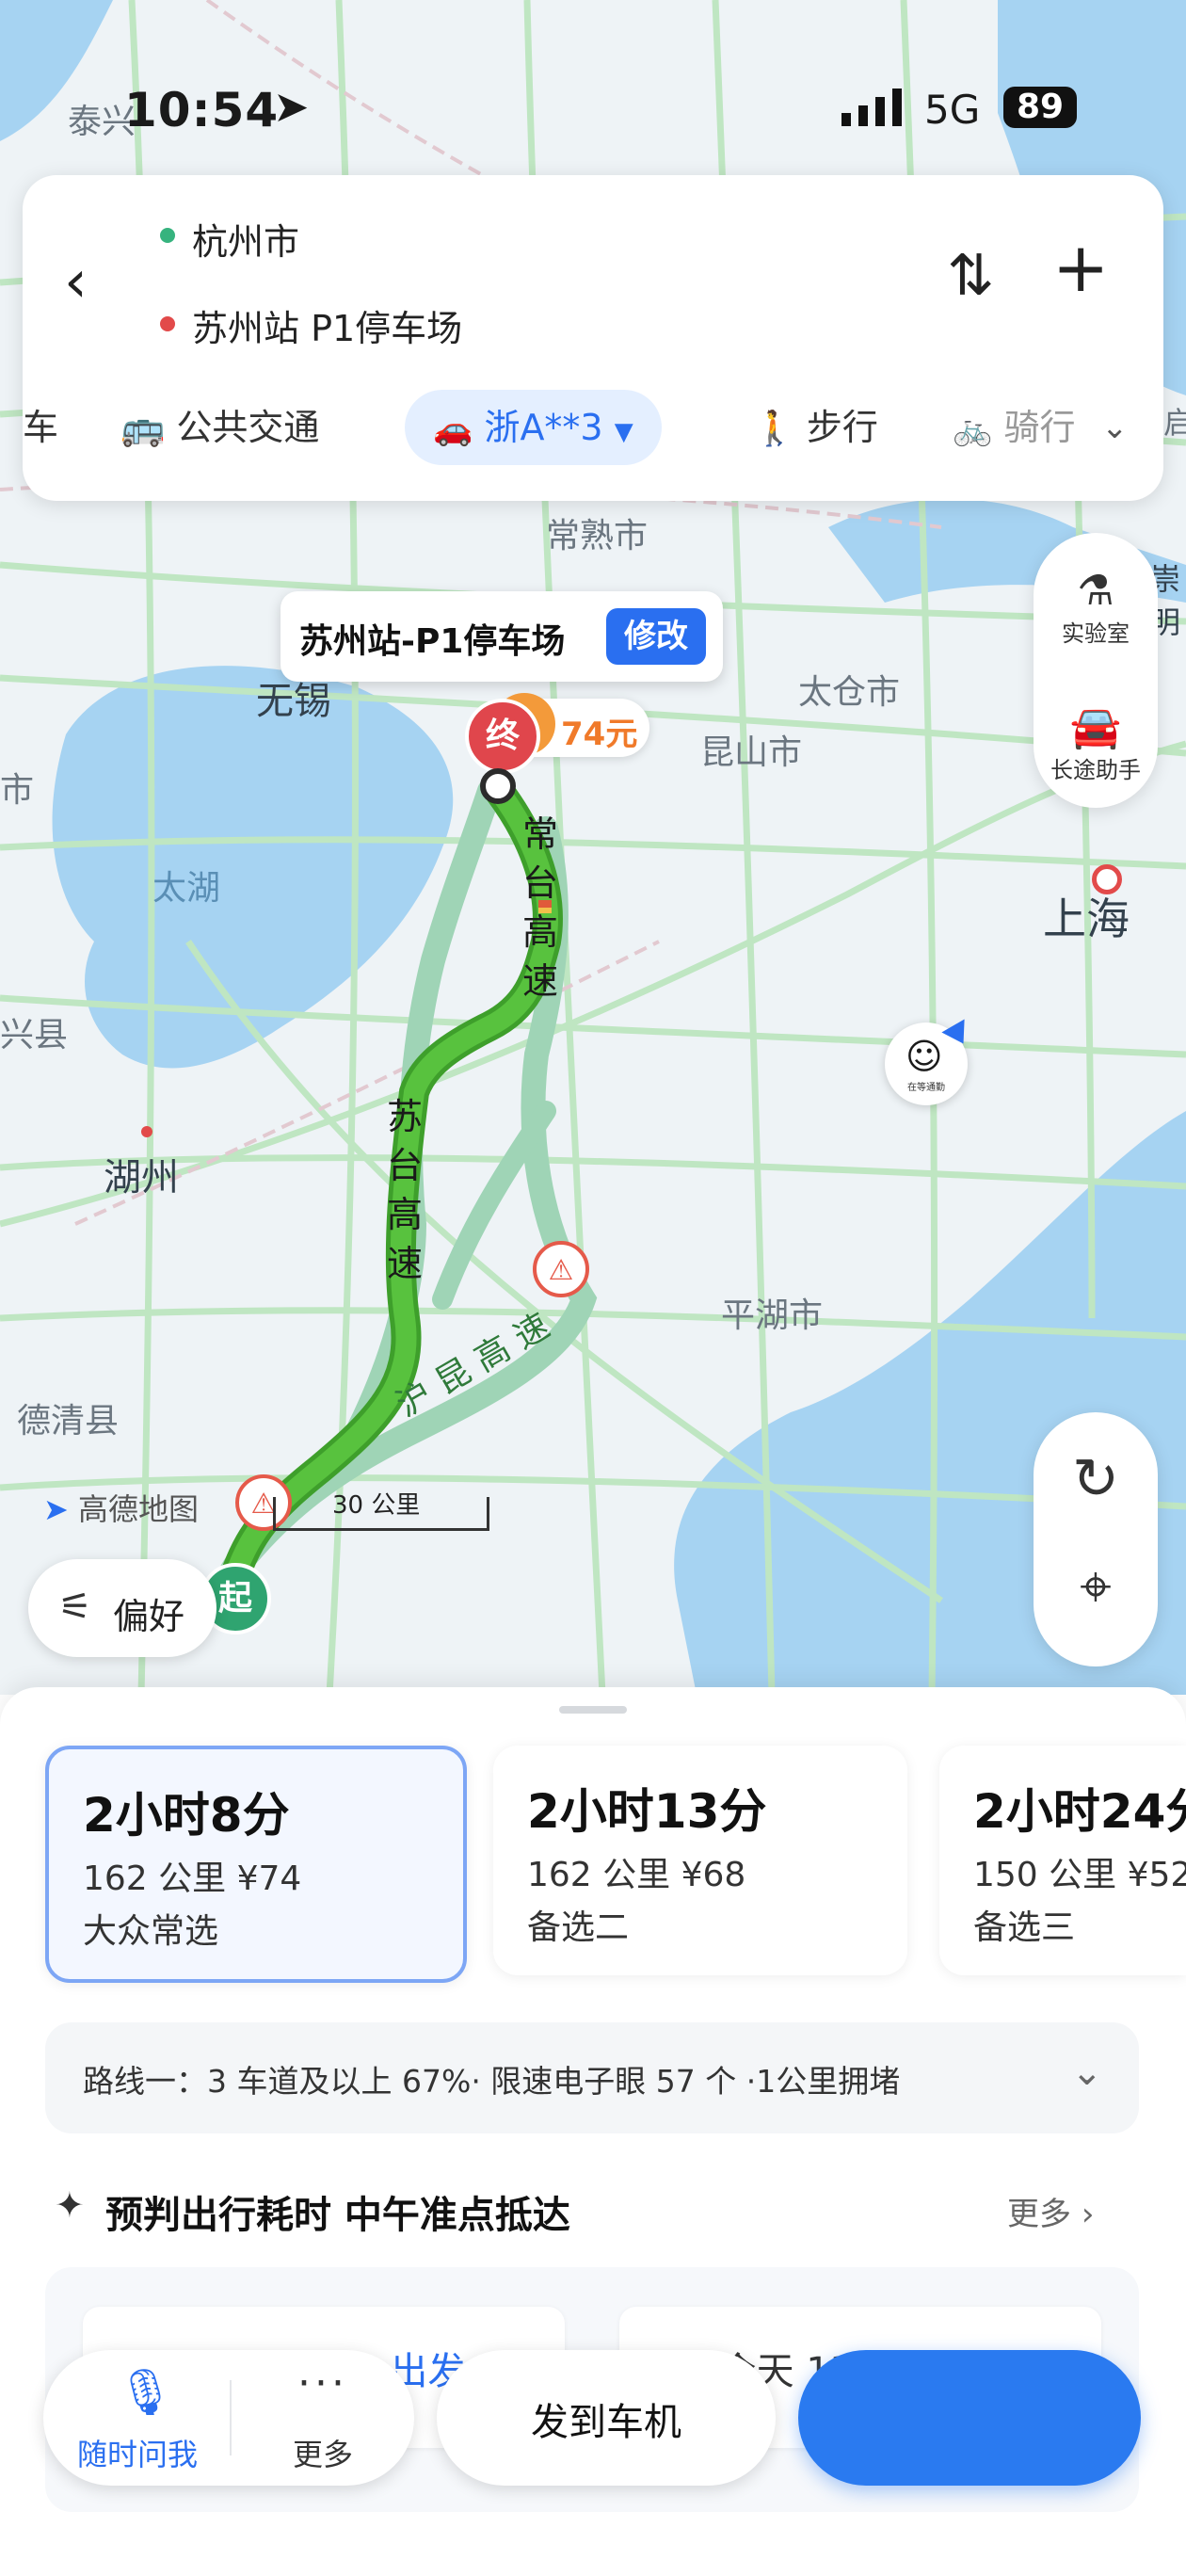  Describe the element at coordinates (322, 2454) in the screenshot. I see `more-label: 更多` at that location.